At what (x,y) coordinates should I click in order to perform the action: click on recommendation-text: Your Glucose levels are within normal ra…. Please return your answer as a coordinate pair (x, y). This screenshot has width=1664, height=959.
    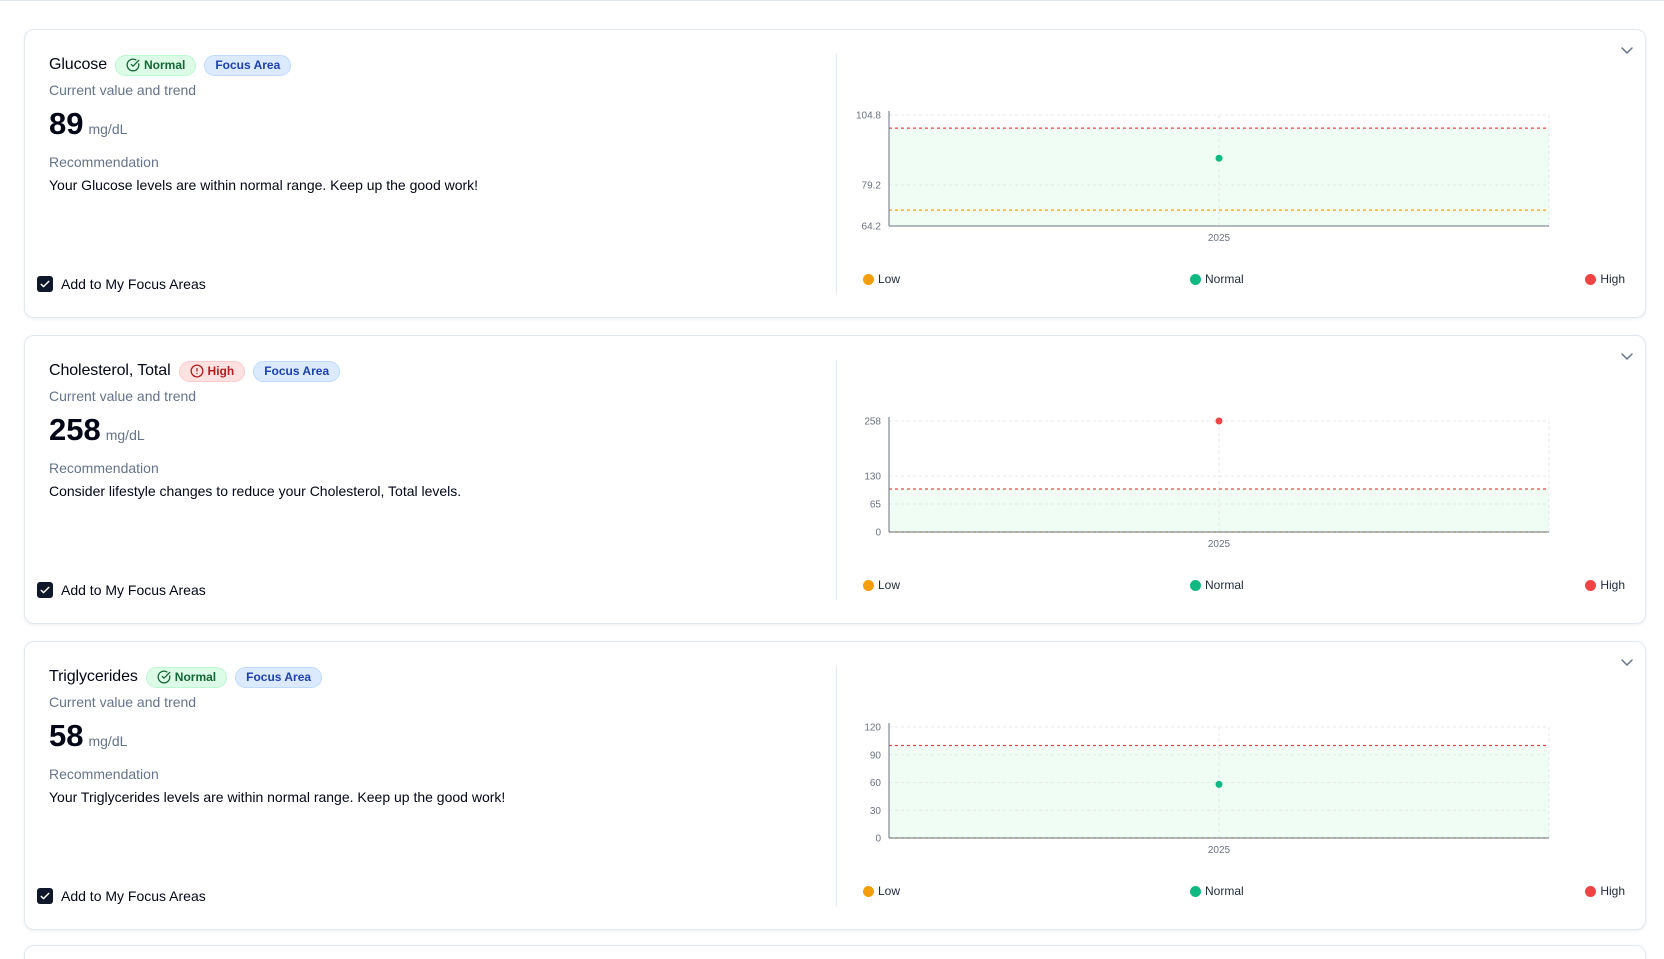
    Looking at the image, I should click on (264, 185).